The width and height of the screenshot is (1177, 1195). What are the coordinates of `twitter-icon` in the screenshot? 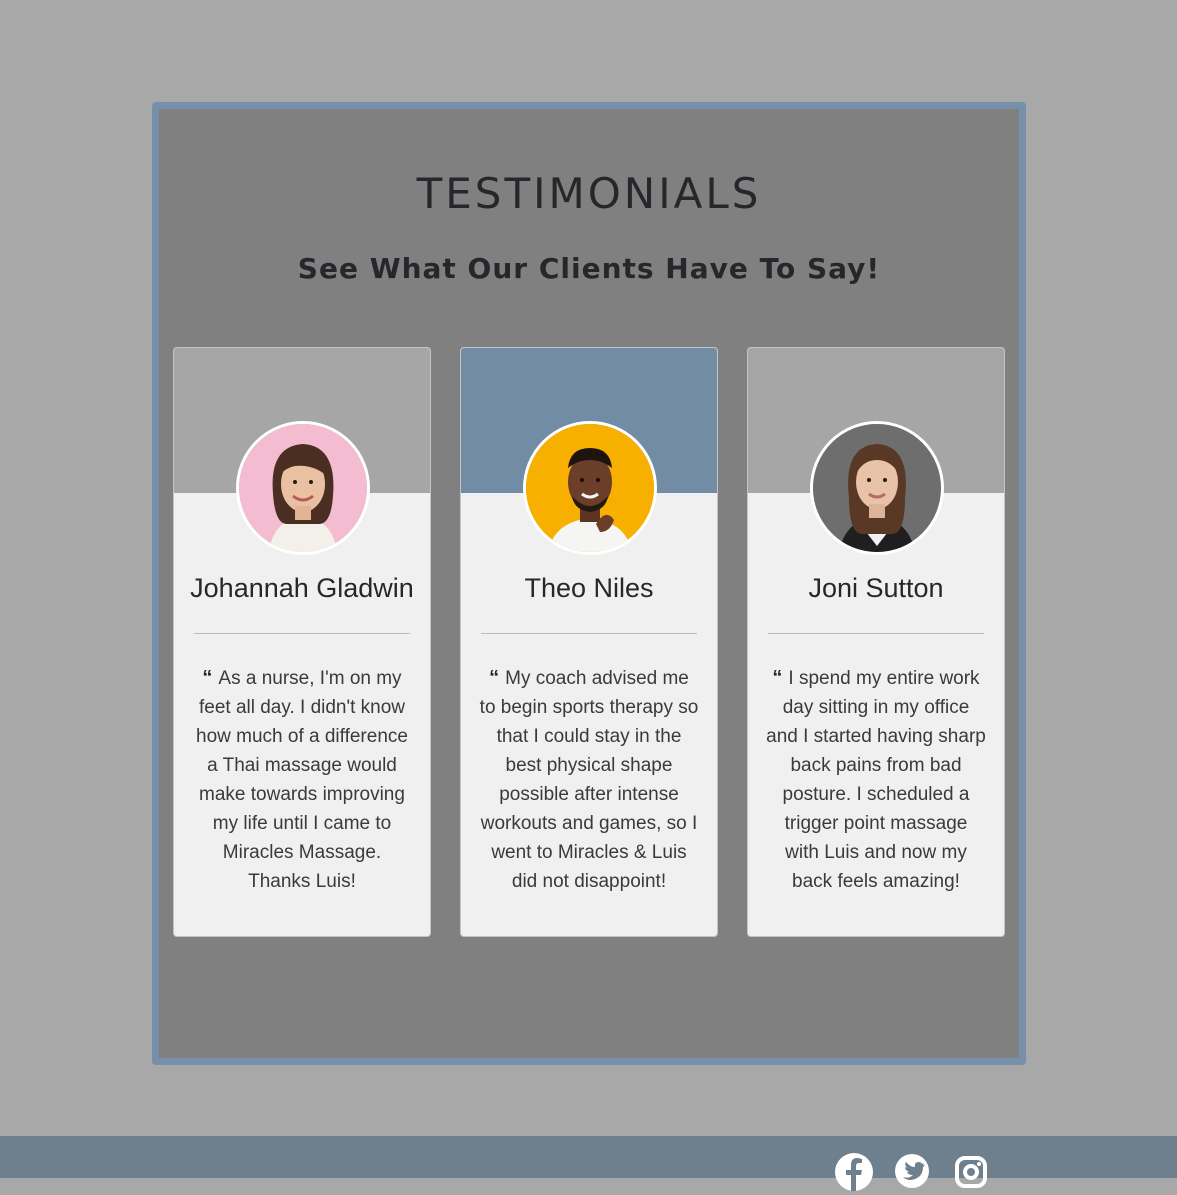 It's located at (912, 1171).